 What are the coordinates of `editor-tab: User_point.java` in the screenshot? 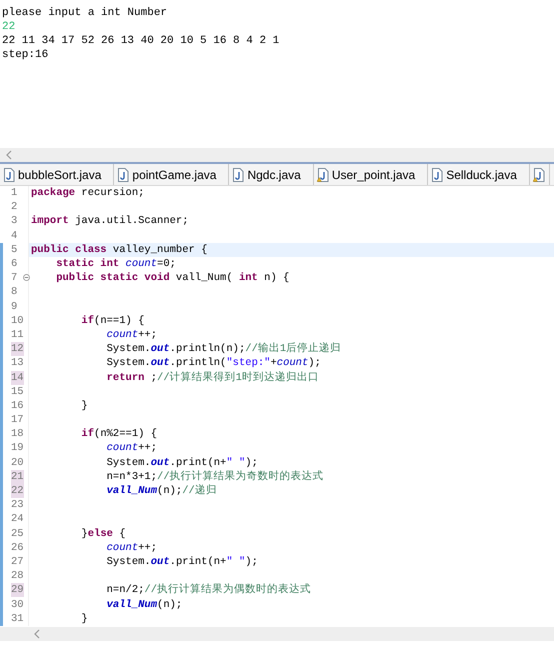 It's located at (371, 174).